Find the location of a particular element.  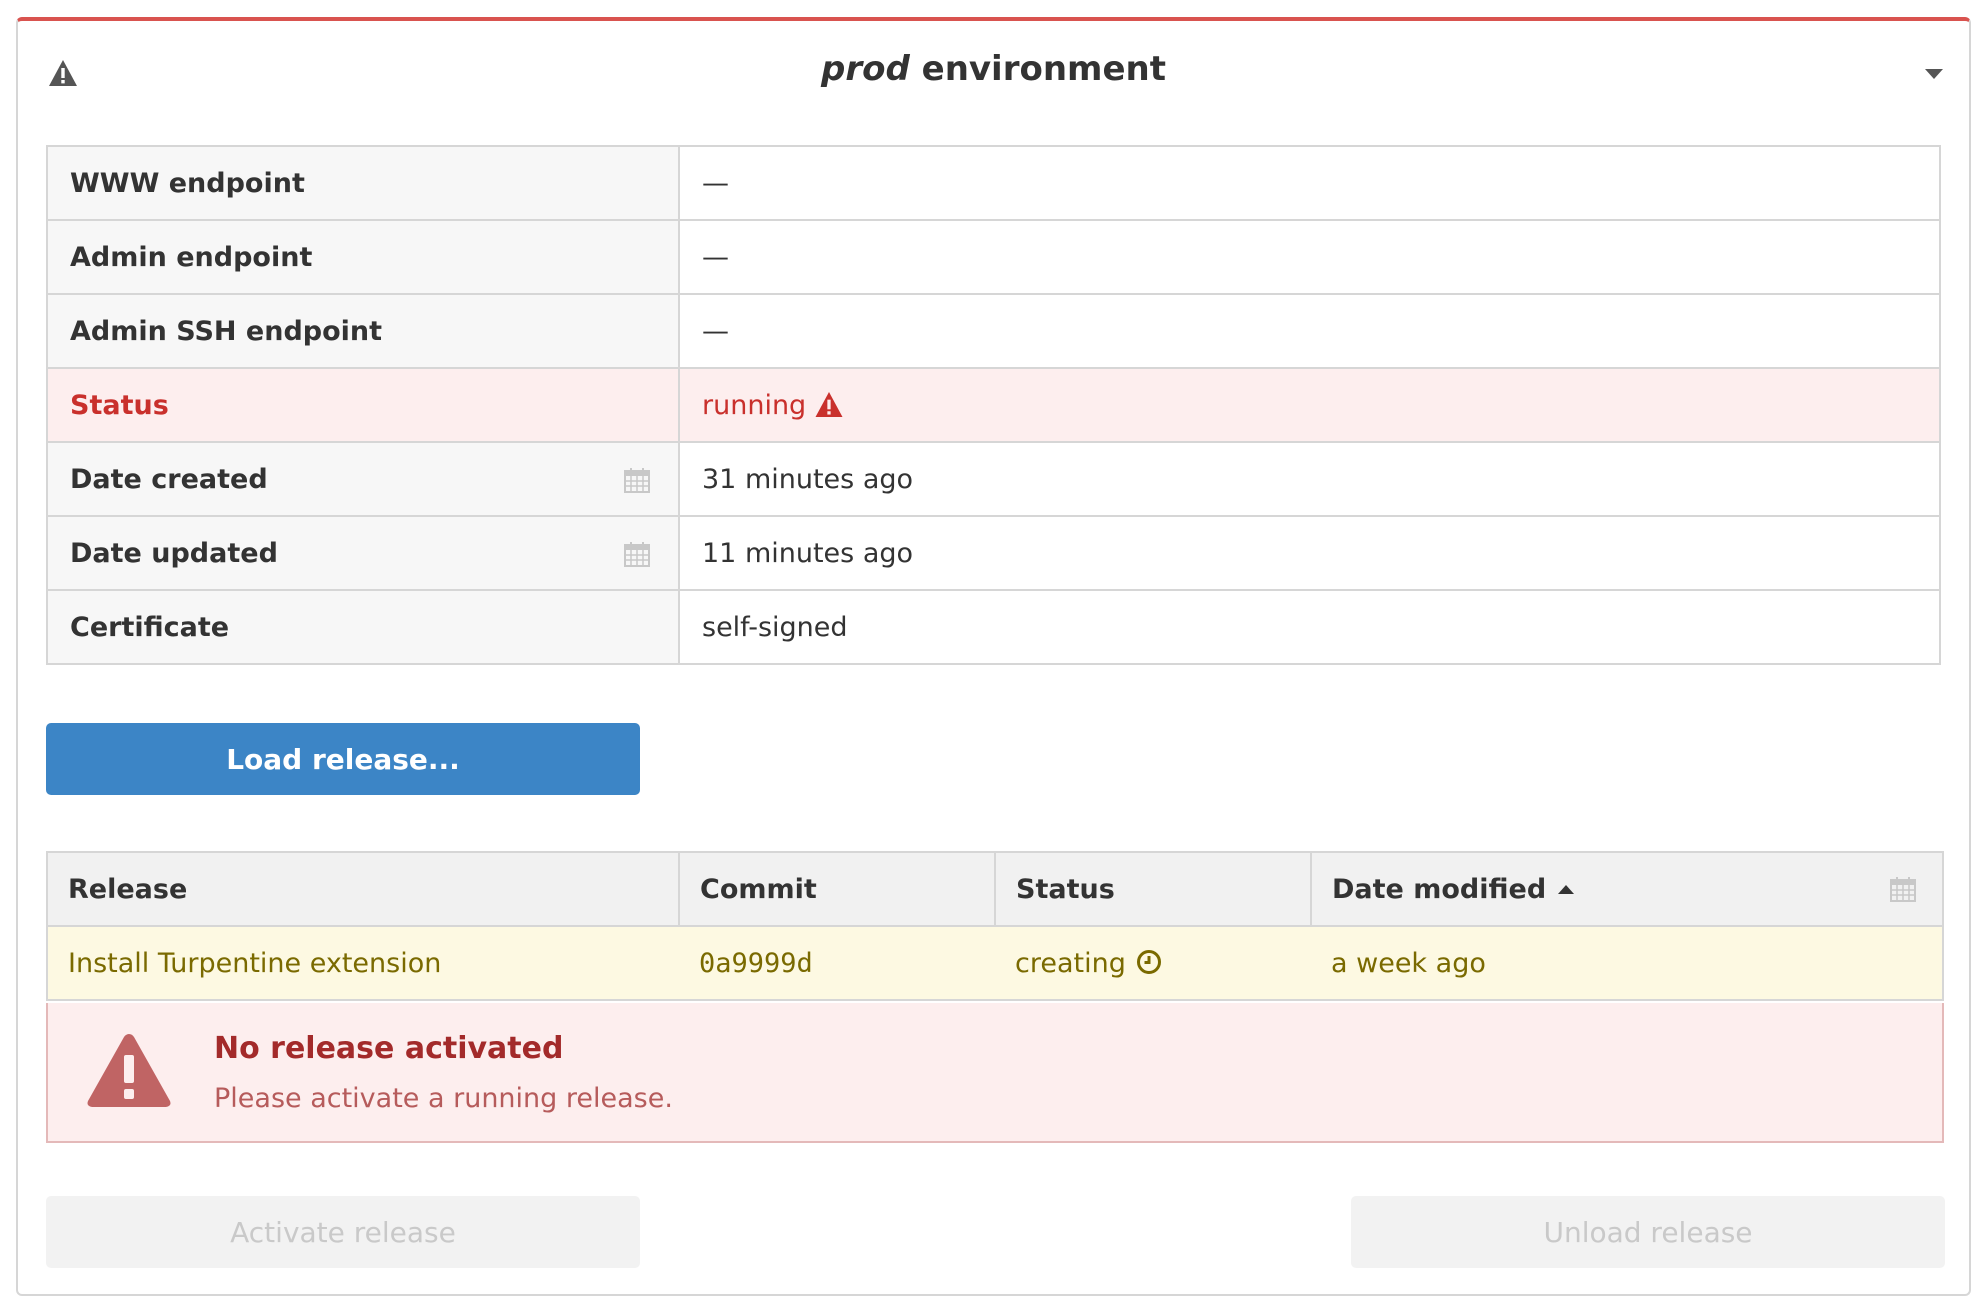

commit-hash: 0a9999d is located at coordinates (837, 963).